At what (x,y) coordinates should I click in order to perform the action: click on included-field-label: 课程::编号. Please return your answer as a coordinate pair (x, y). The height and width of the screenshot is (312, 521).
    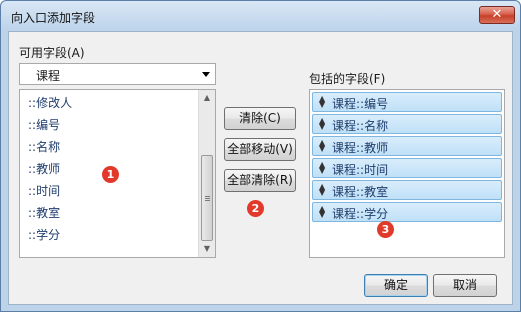
    Looking at the image, I should click on (360, 104).